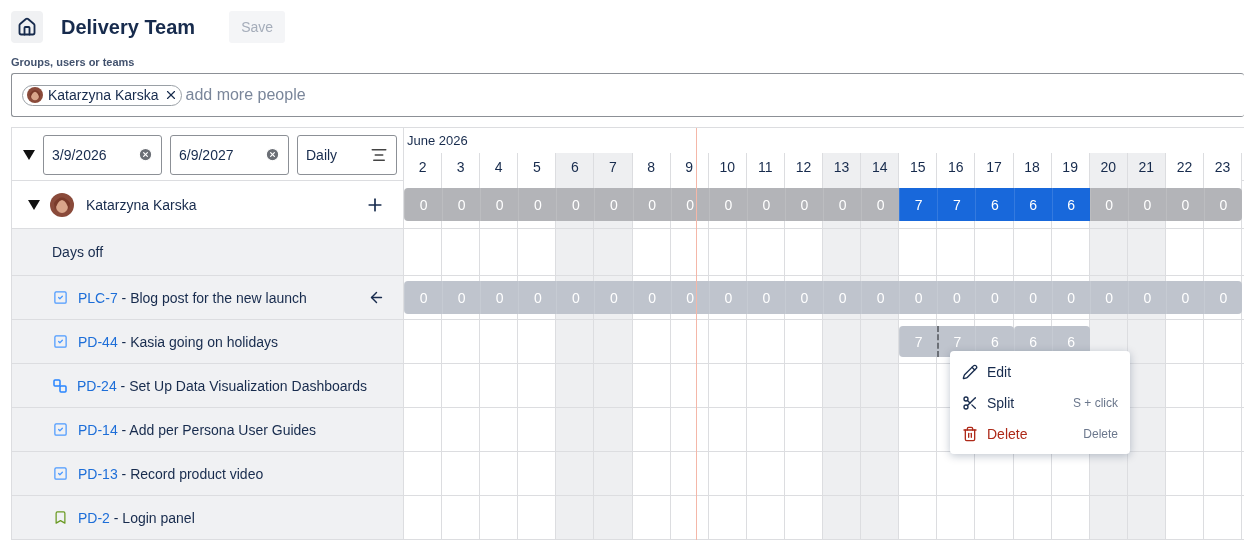  Describe the element at coordinates (128, 27) in the screenshot. I see `page-title: Delivery Team` at that location.